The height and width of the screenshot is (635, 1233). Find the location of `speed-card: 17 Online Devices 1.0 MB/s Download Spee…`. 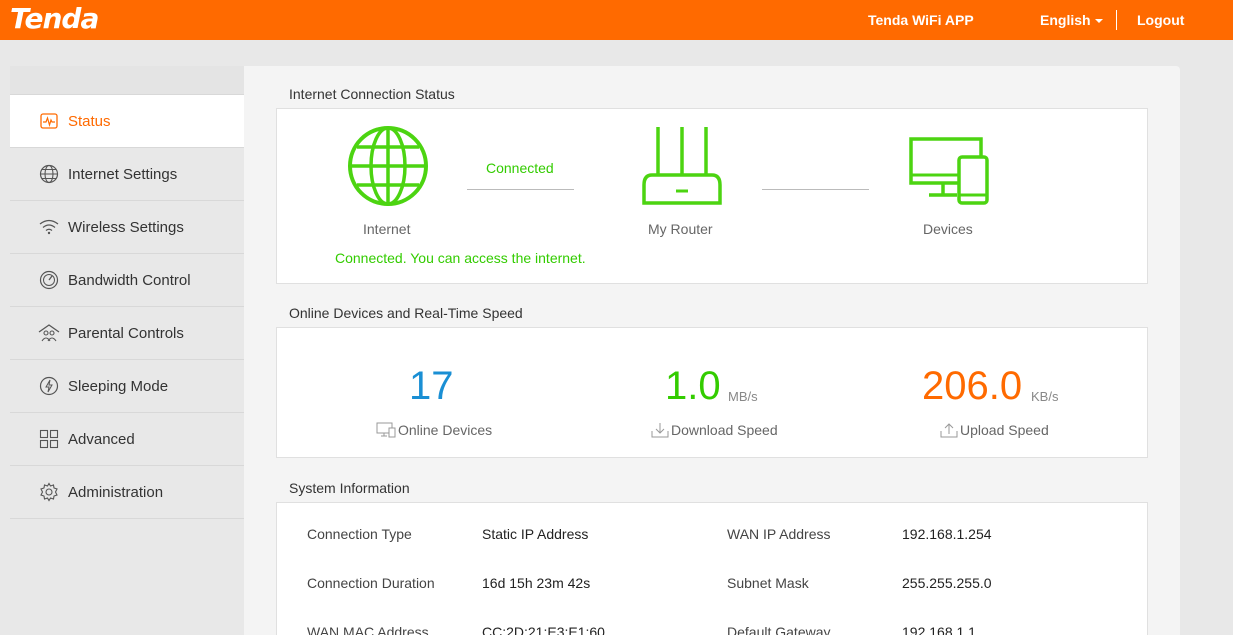

speed-card: 17 Online Devices 1.0 MB/s Download Spee… is located at coordinates (712, 392).